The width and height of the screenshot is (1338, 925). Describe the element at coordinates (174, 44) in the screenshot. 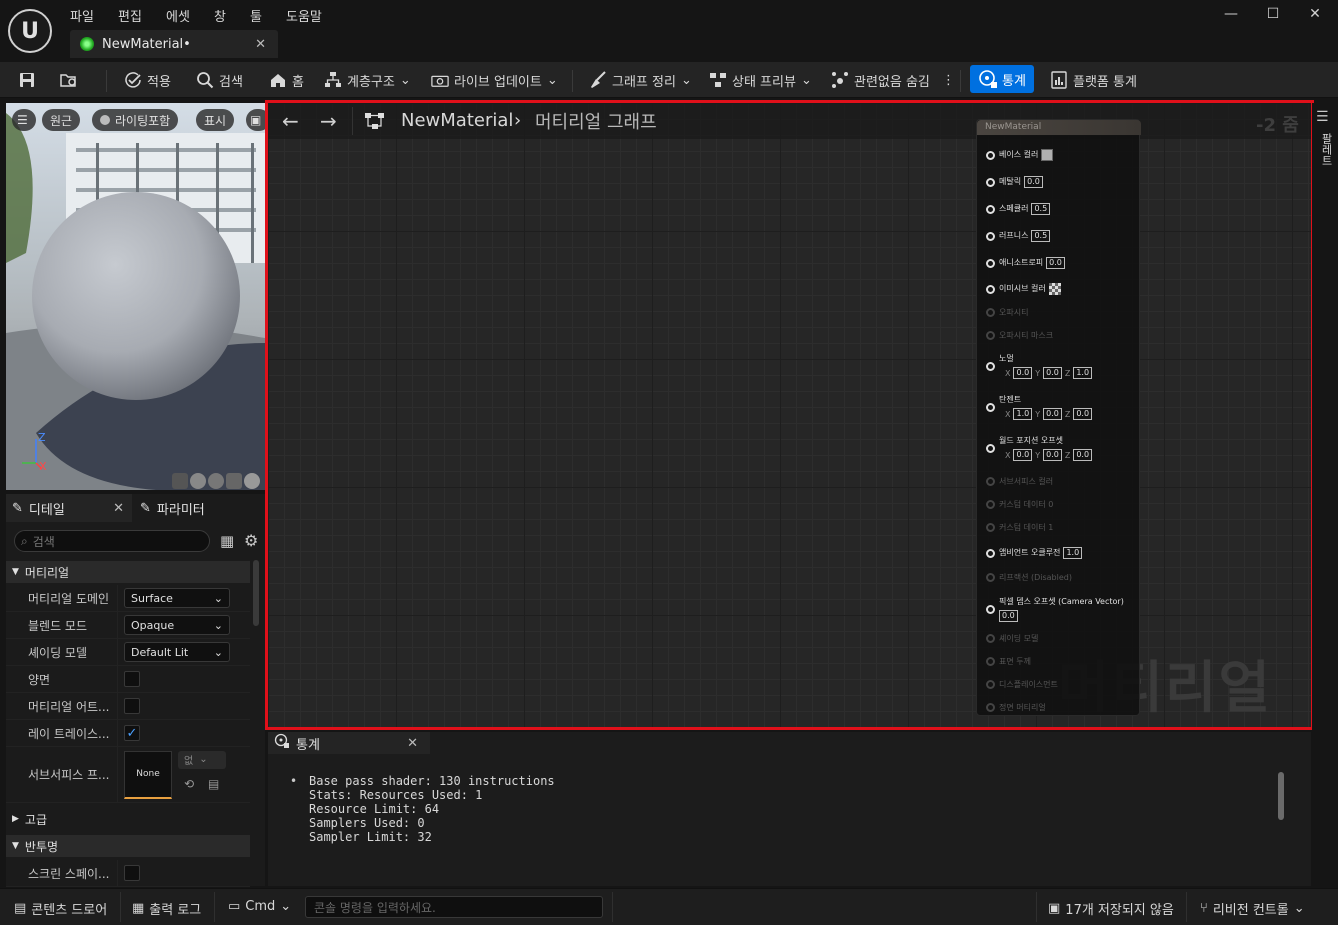

I see `document-tab: NewMaterial• ✕` at that location.